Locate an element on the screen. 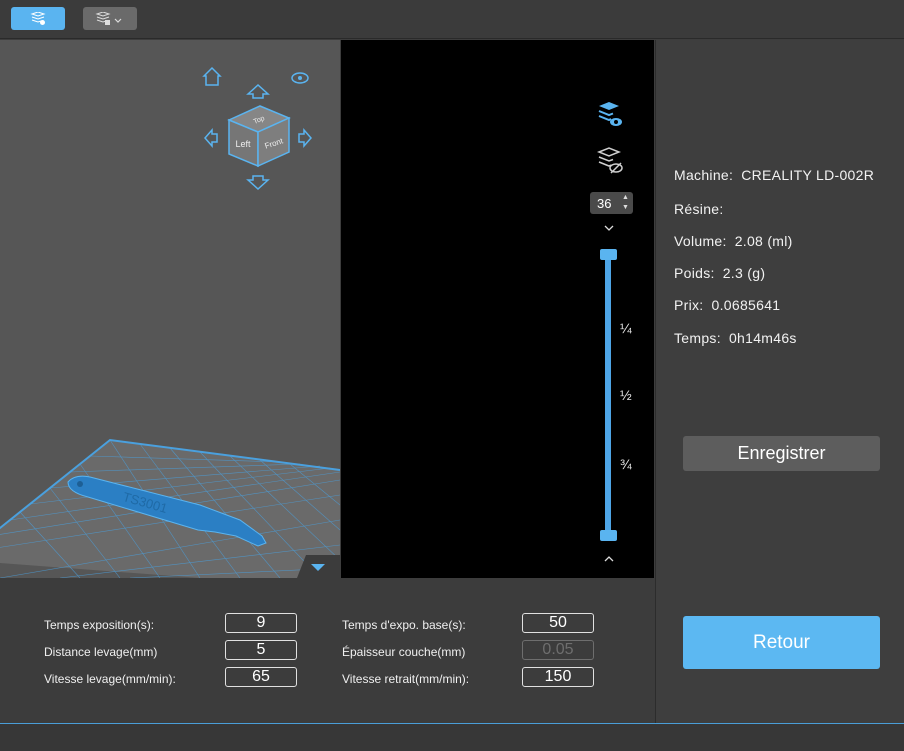 The width and height of the screenshot is (904, 751). lift-distance-field: 5 is located at coordinates (261, 650).